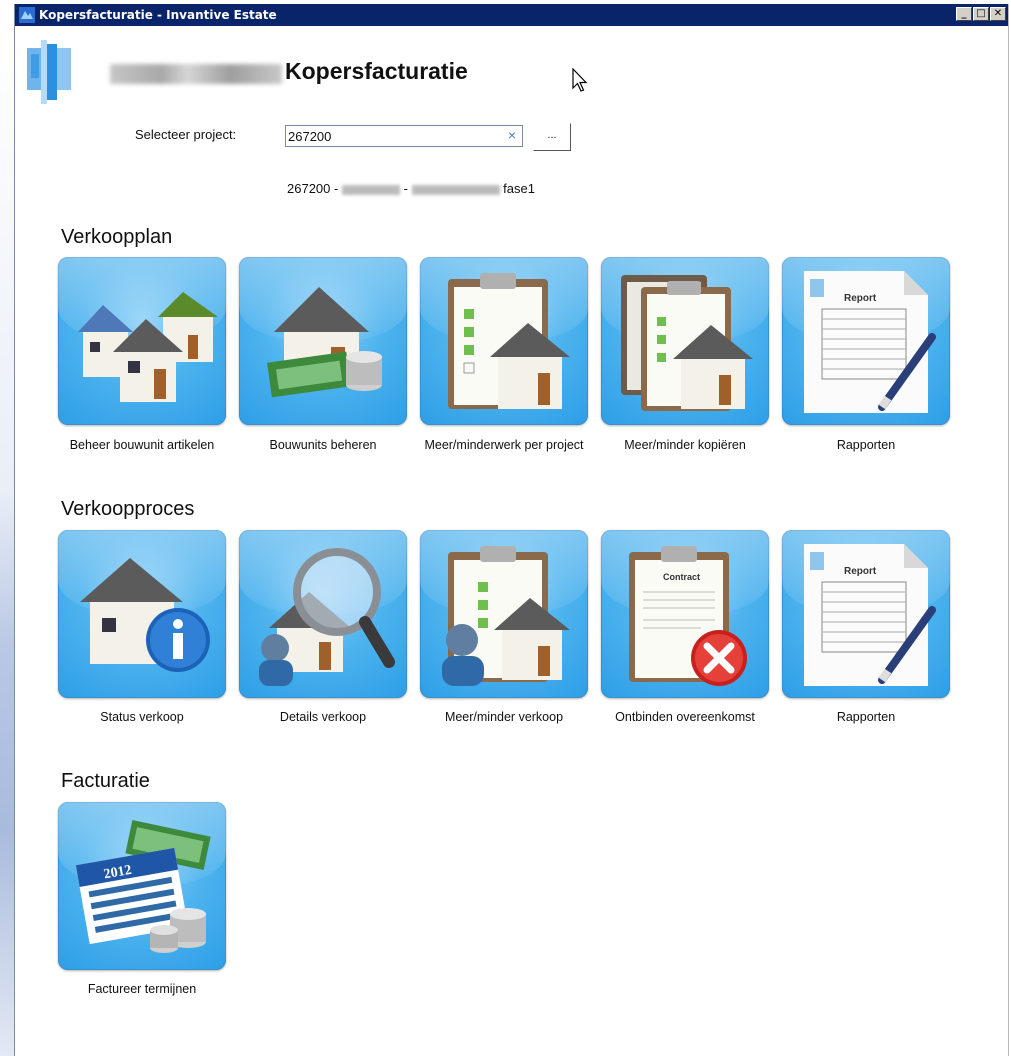  I want to click on tile-rapporten: Report, so click(866, 341).